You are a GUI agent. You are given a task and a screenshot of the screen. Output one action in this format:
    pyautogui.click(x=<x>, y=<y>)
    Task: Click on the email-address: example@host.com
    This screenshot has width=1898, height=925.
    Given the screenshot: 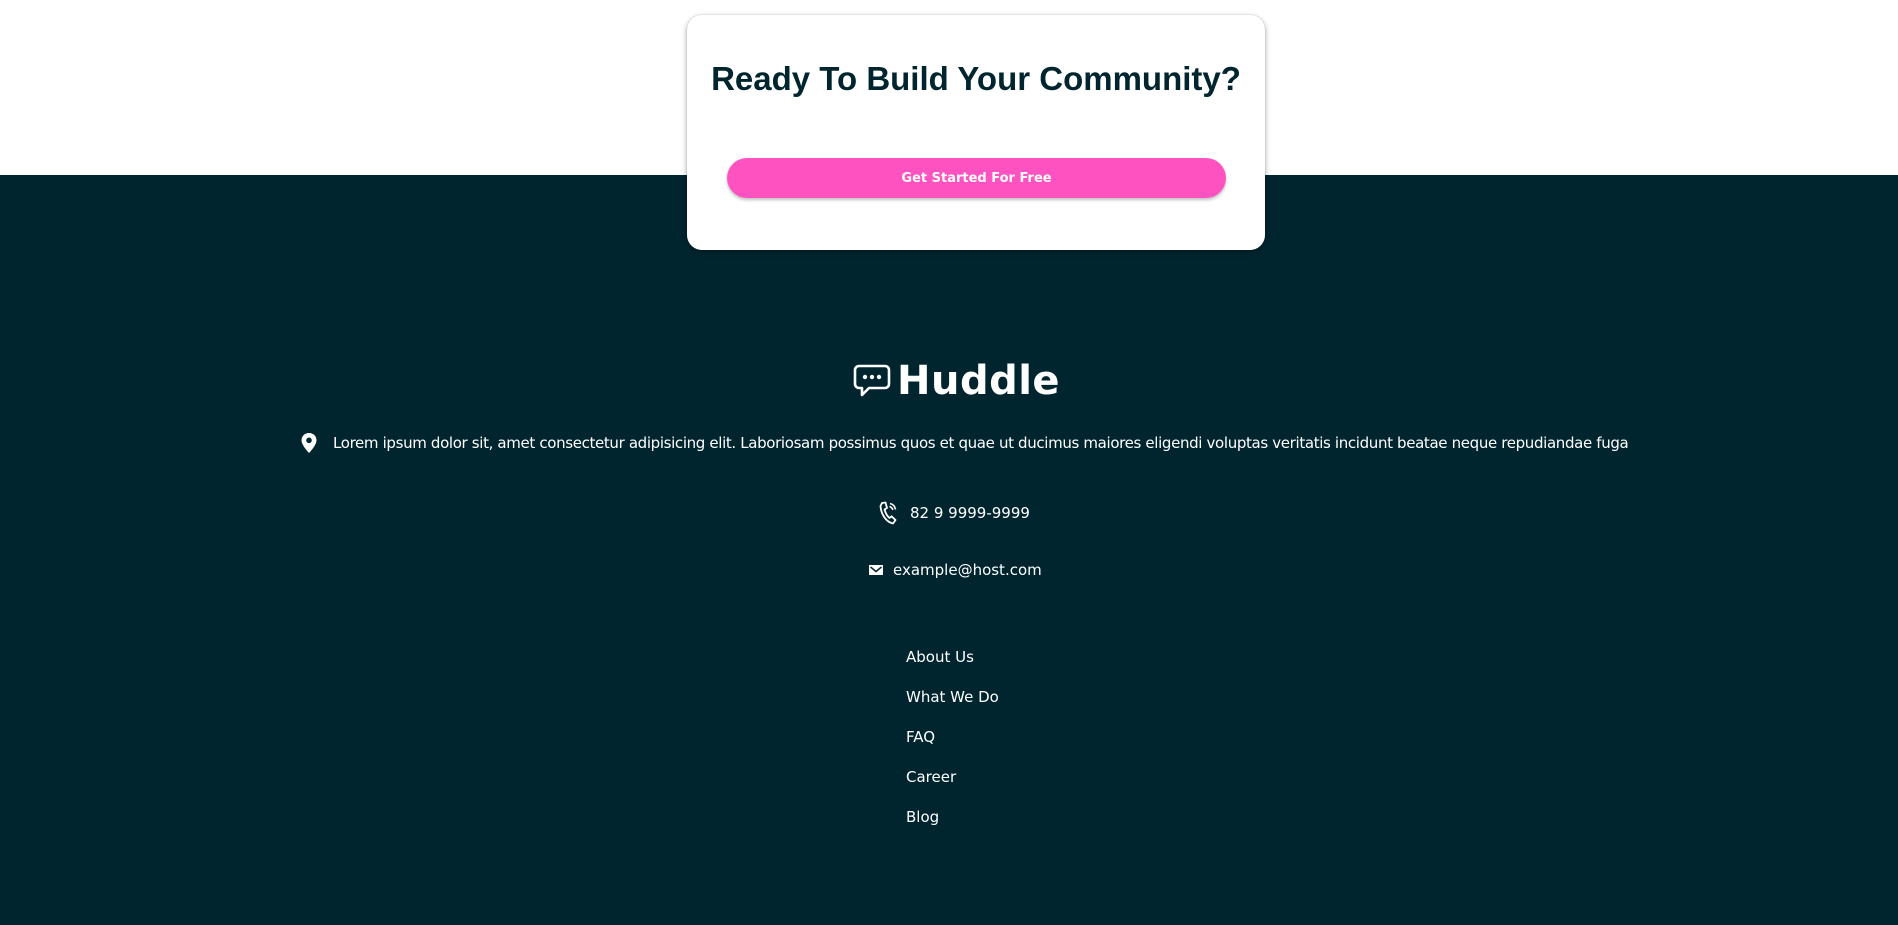 What is the action you would take?
    pyautogui.click(x=967, y=570)
    